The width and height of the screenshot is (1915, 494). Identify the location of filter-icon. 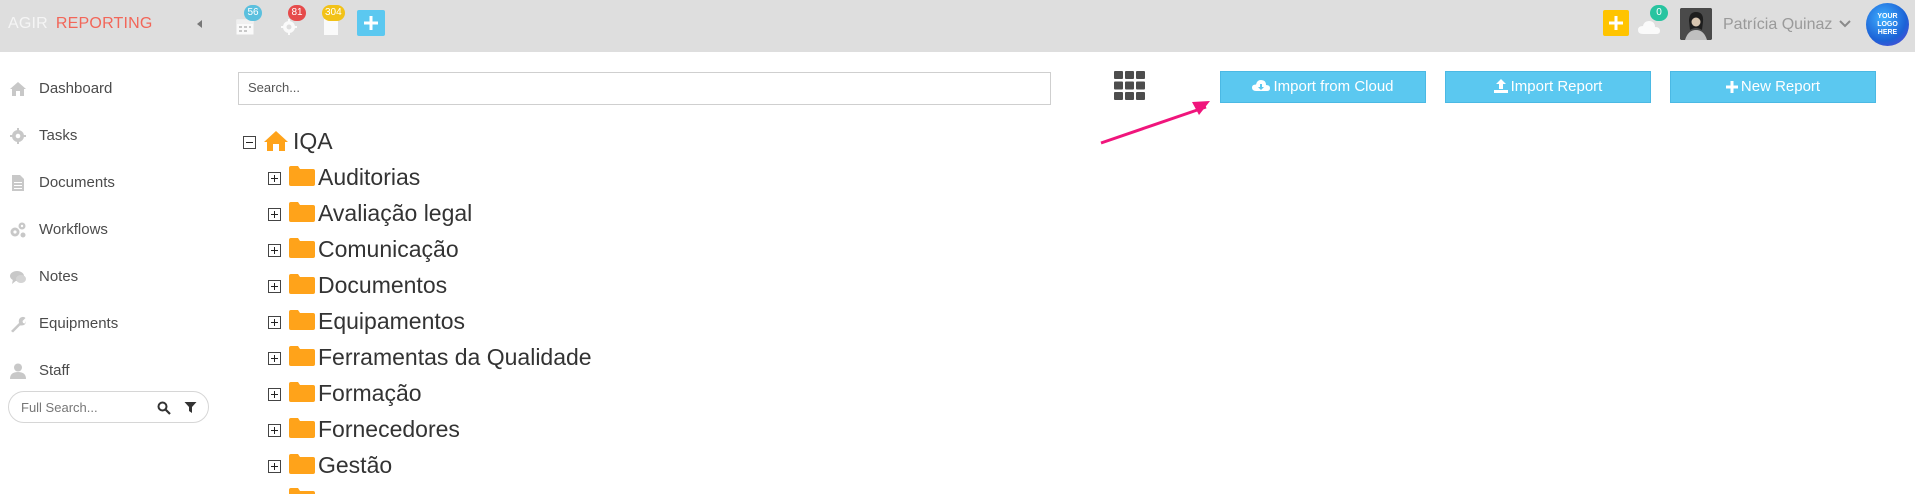
(190, 407).